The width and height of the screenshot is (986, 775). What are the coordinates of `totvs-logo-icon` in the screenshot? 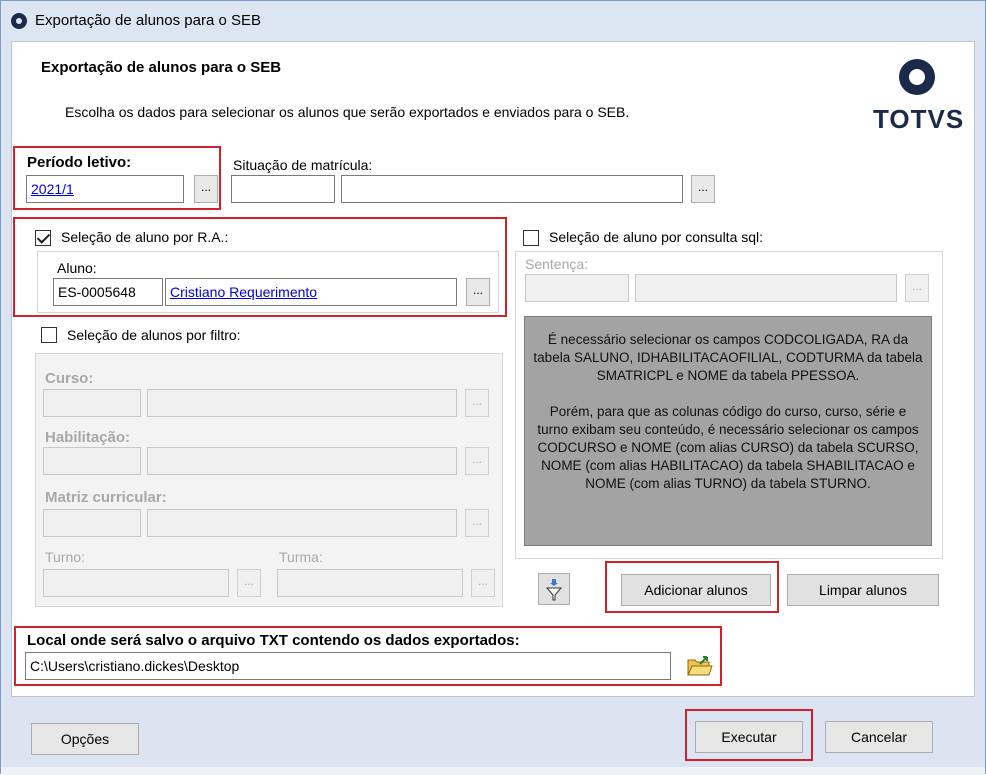 It's located at (917, 77).